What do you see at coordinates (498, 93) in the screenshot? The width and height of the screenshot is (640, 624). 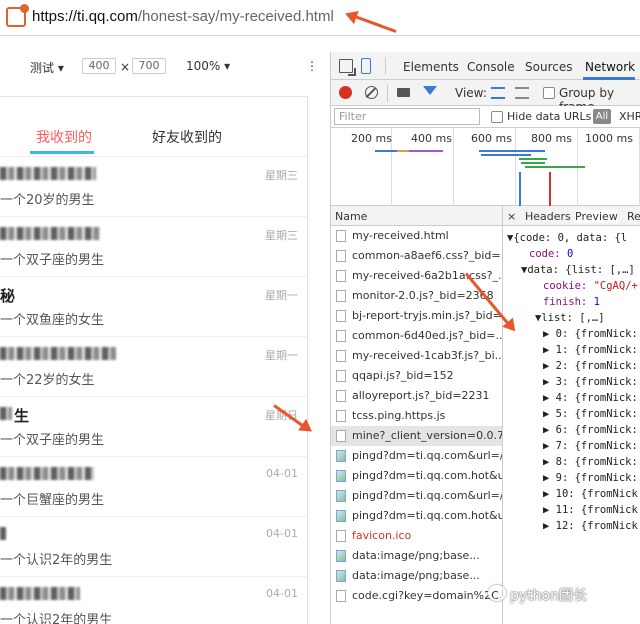 I see `list-view-icon` at bounding box center [498, 93].